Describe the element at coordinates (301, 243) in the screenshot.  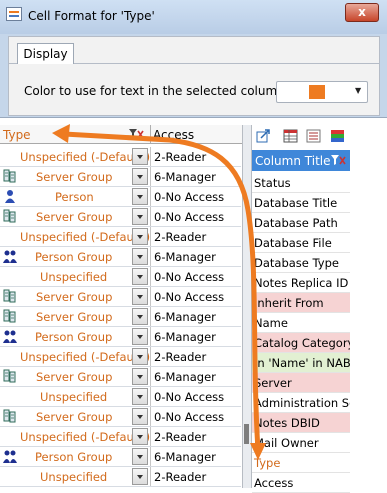
I see `column-list-item: Database File` at that location.